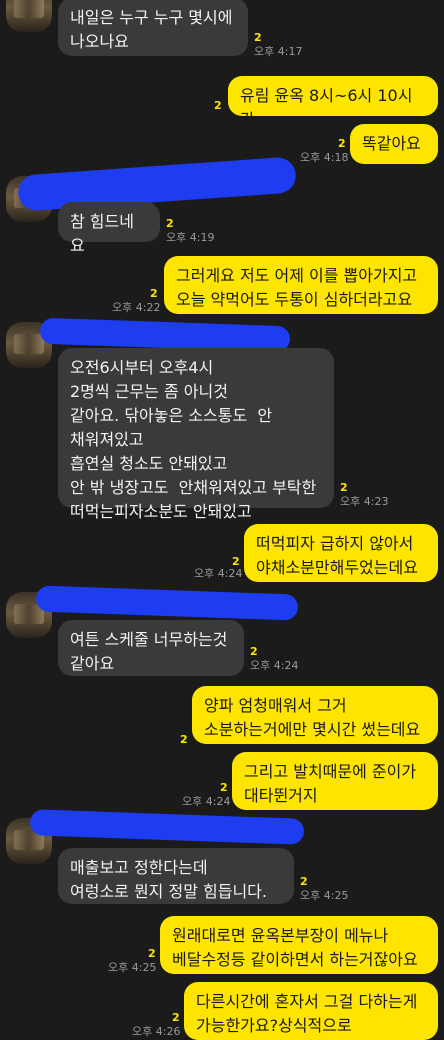 The width and height of the screenshot is (444, 1040). I want to click on message-time: 오후 4:22, so click(136, 307).